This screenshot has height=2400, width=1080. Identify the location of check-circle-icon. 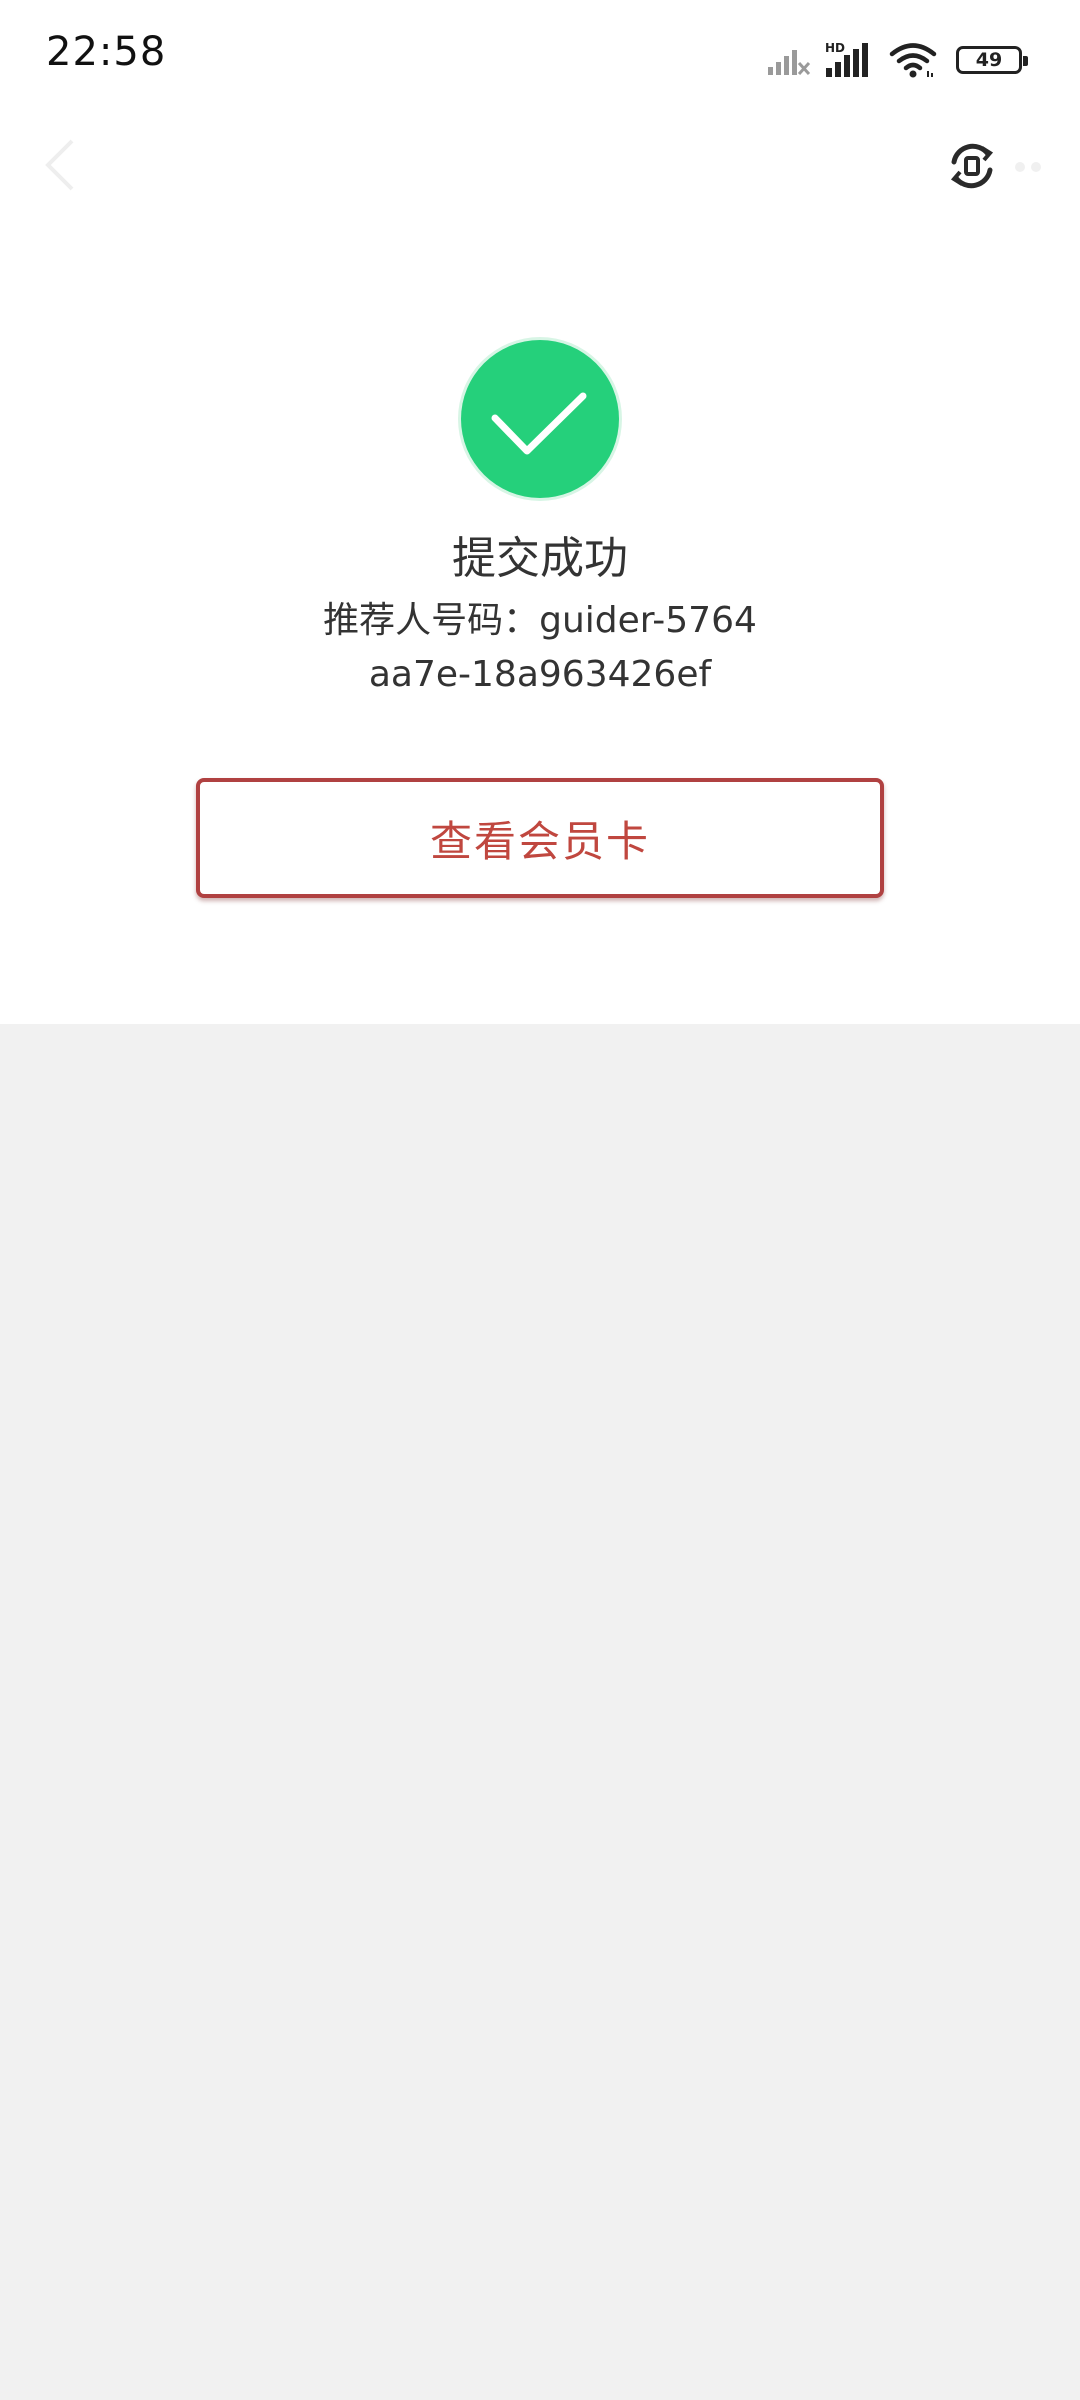
(540, 419).